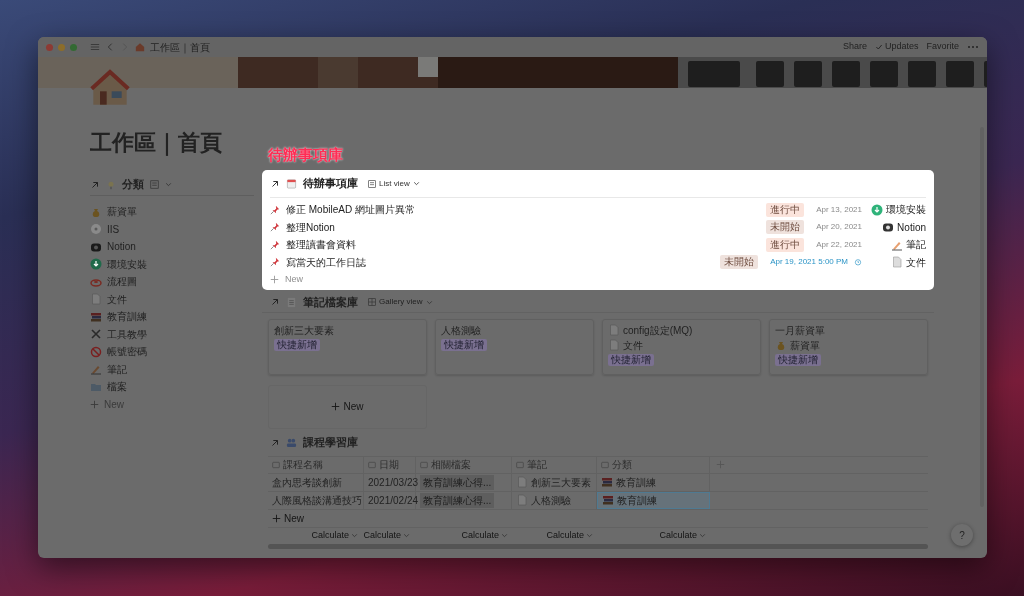 The image size is (1024, 596). I want to click on date-text: Apr 13, 2021, so click(839, 209).